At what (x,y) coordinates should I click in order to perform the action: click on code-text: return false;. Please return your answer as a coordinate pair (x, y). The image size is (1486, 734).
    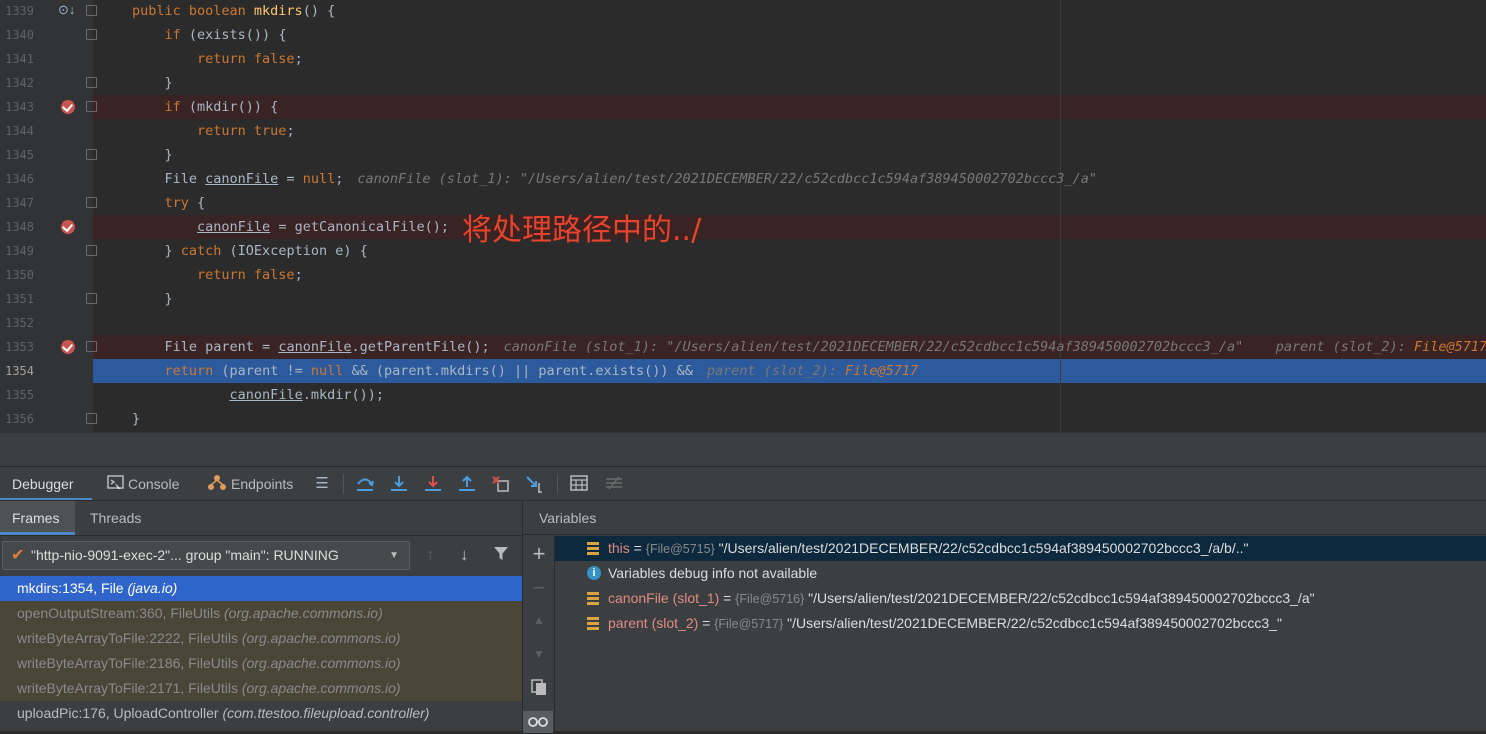
    Looking at the image, I should click on (217, 59).